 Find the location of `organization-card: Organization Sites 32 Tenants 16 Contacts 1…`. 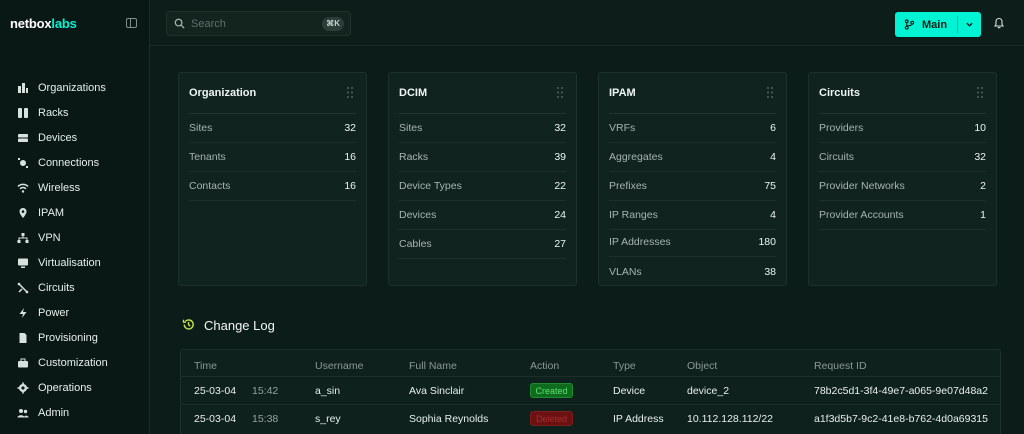

organization-card: Organization Sites 32 Tenants 16 Contacts 1… is located at coordinates (272, 179).